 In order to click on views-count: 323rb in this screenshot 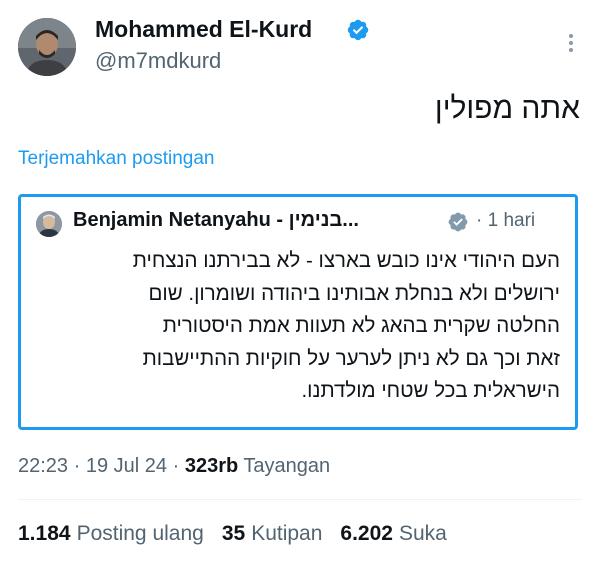, I will do `click(211, 466)`.